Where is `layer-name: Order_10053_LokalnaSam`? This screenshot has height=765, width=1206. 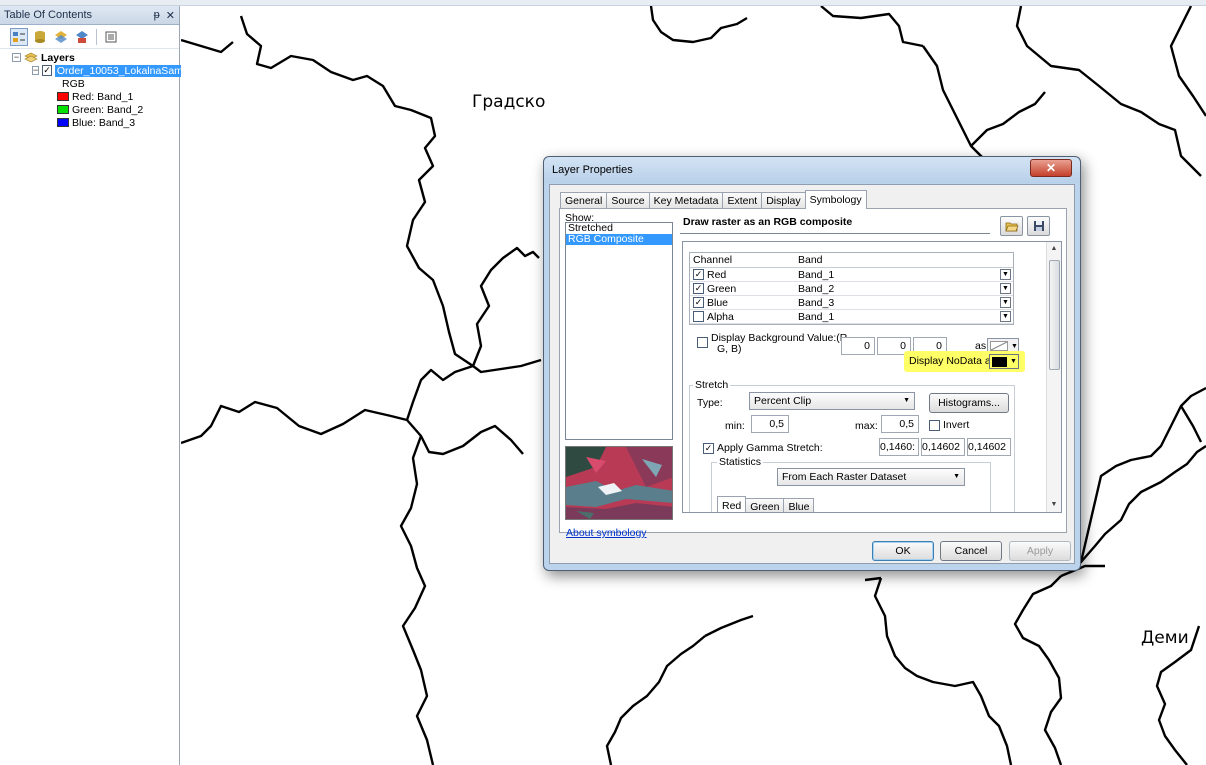
layer-name: Order_10053_LokalnaSam is located at coordinates (119, 70).